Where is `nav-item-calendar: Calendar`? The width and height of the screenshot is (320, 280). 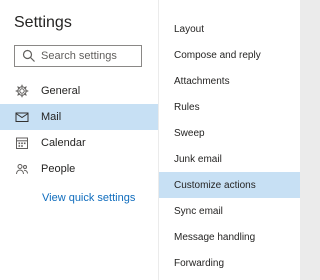
nav-item-calendar: Calendar is located at coordinates (79, 143).